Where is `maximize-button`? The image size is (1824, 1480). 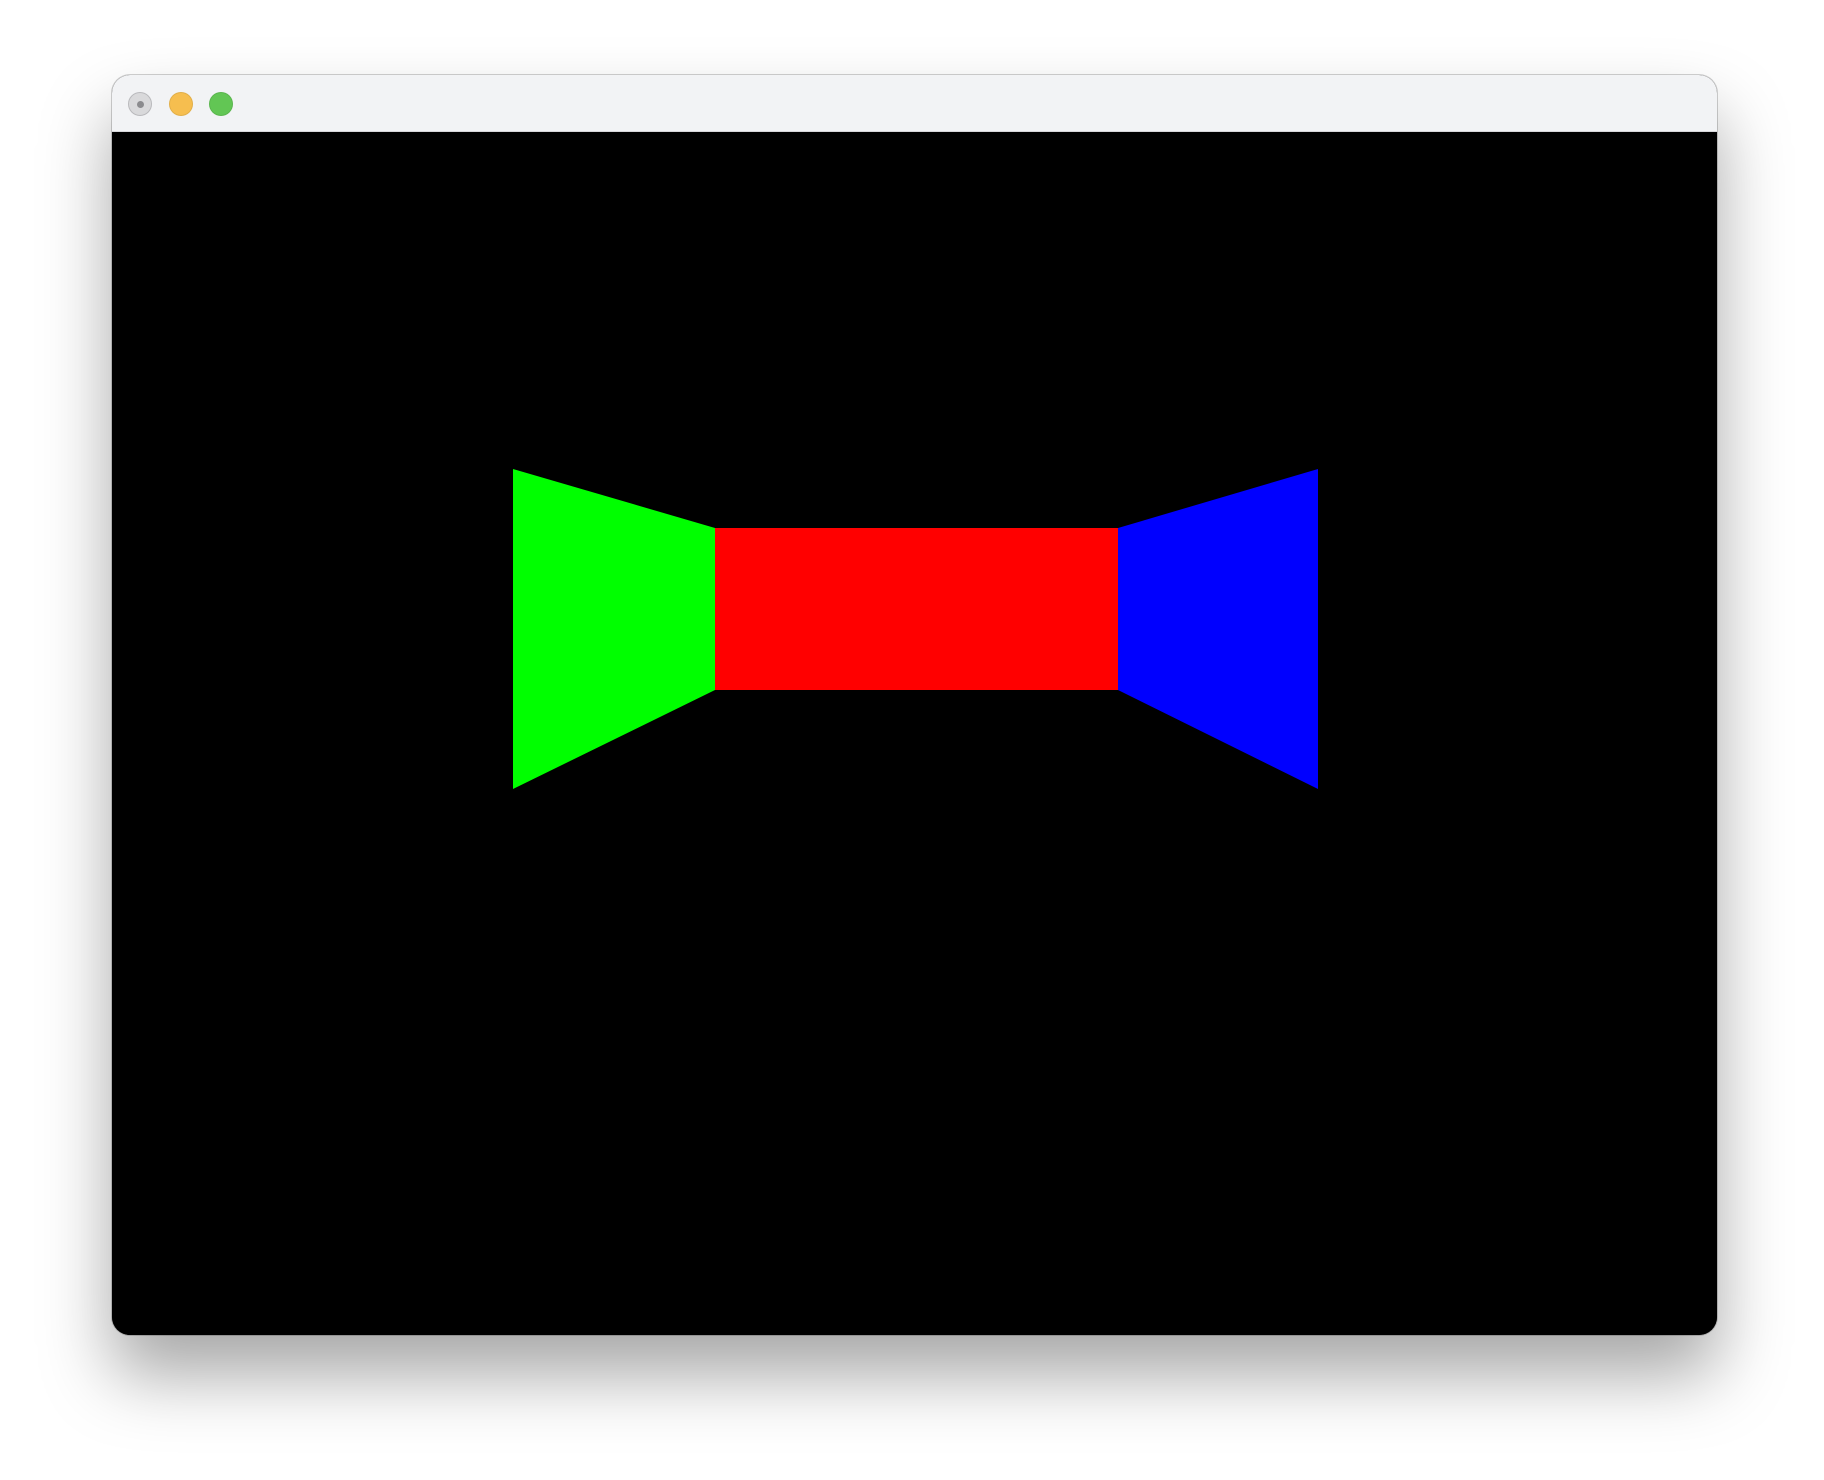
maximize-button is located at coordinates (221, 104).